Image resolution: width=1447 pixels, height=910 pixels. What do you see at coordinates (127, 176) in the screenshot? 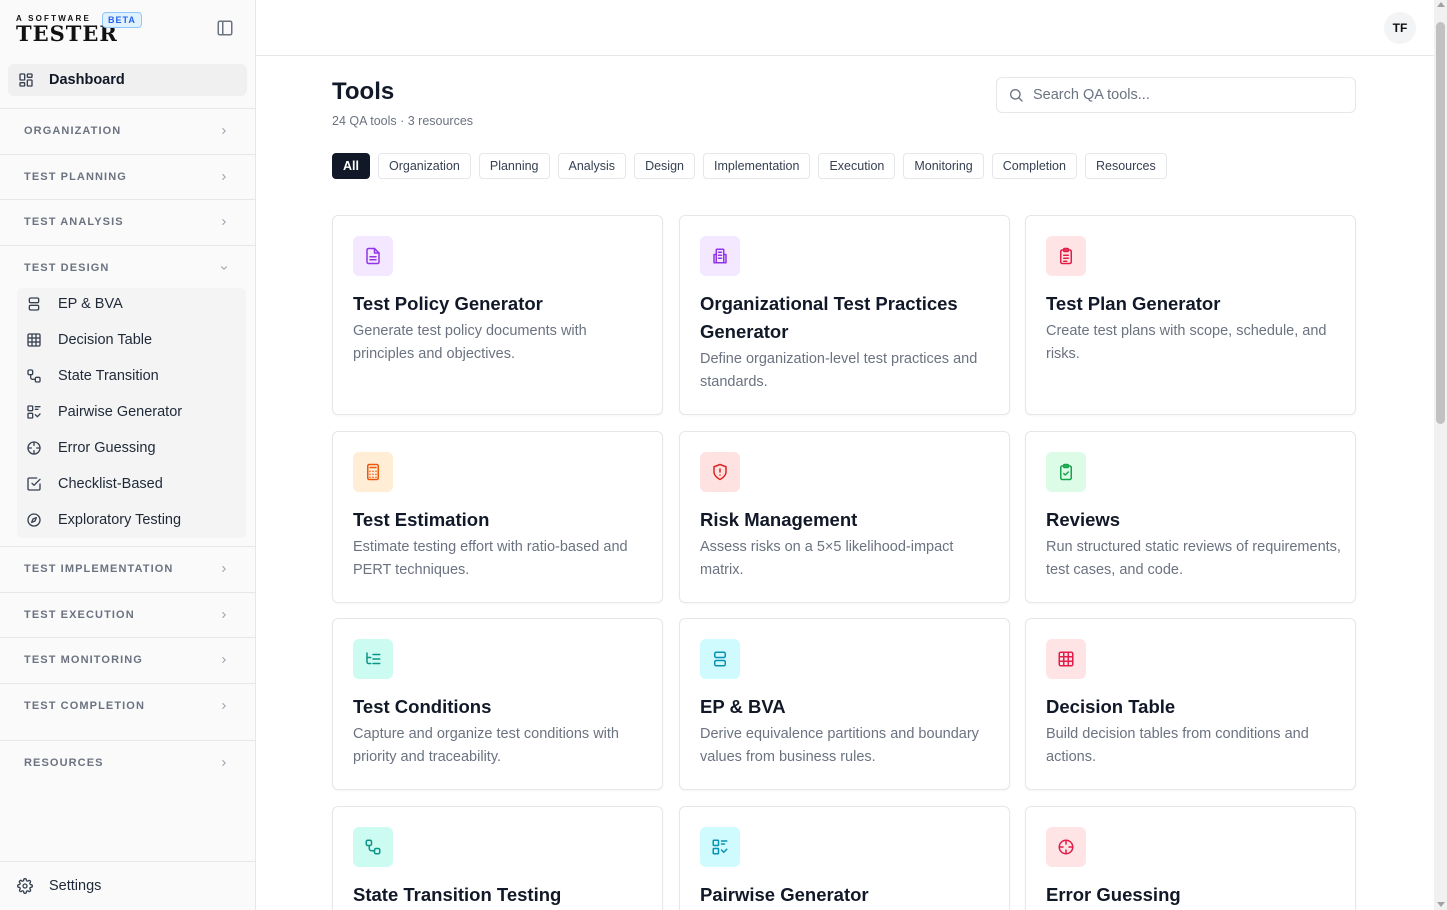
I see `sidebar-section-test-planning: TEST PLANNING` at bounding box center [127, 176].